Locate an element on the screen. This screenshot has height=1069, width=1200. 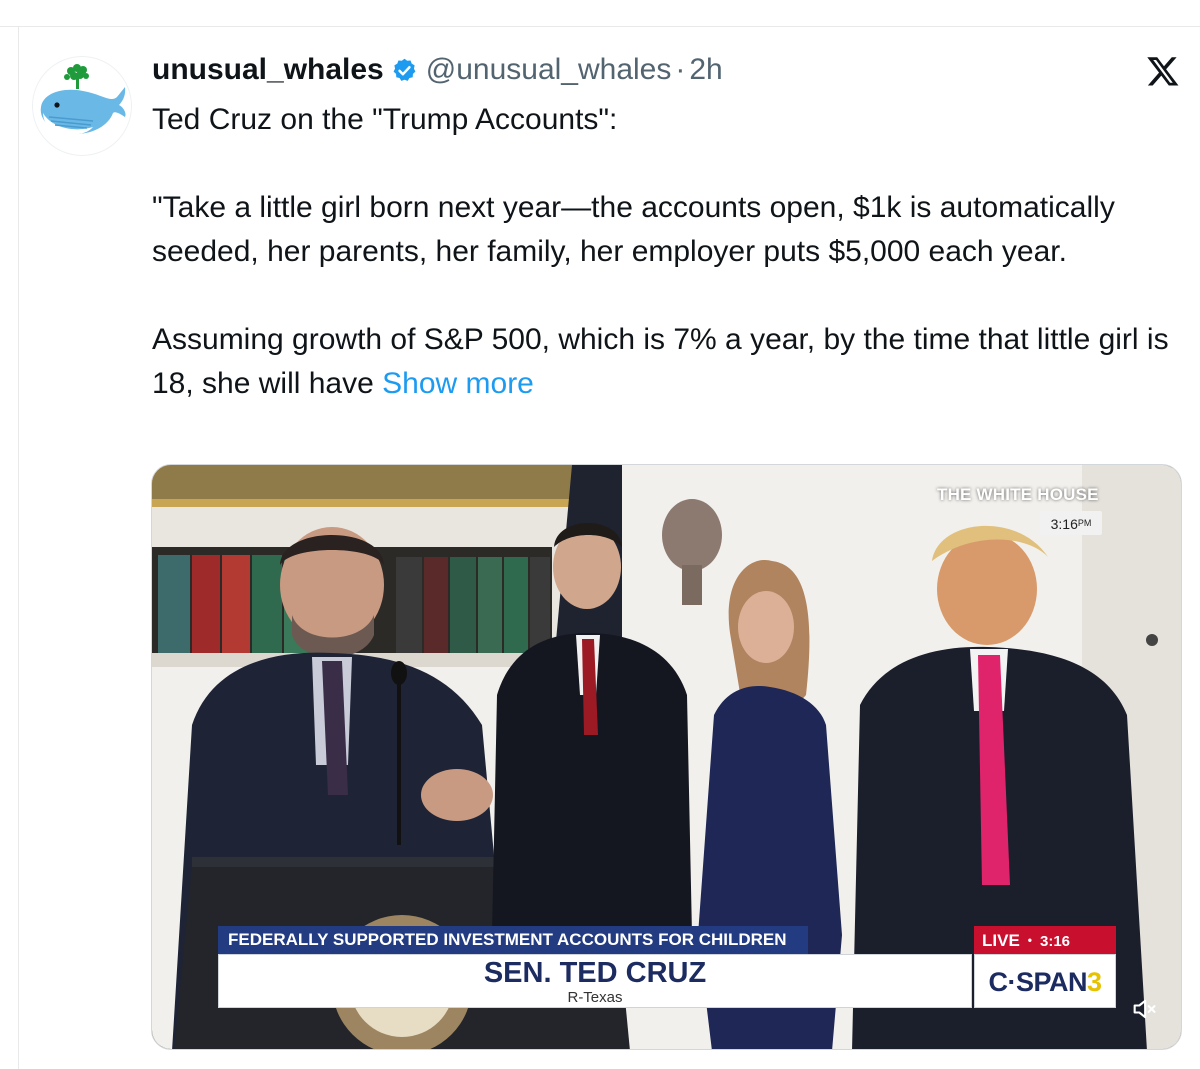
tweet-header: unusual_whales @unusual_whales · 2h is located at coordinates (437, 70).